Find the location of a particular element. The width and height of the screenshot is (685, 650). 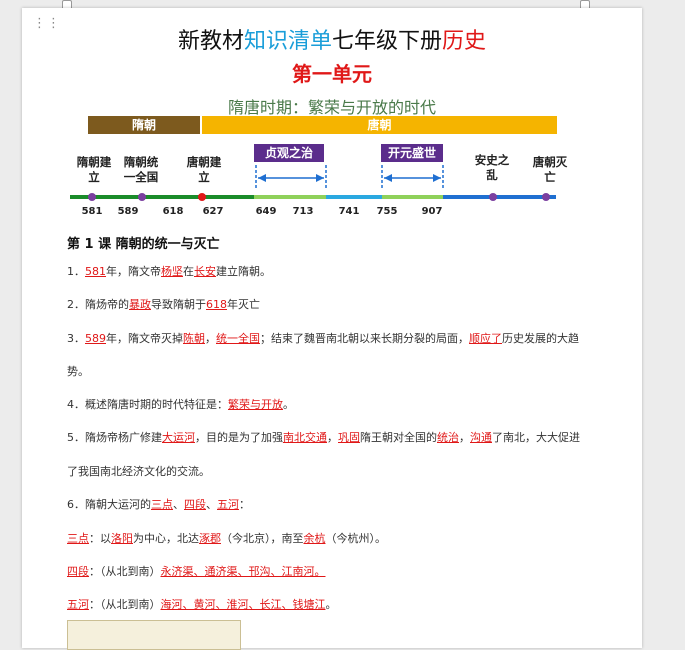

answer-blank: 永济渠、通济渠、邗沟、江南河。 is located at coordinates (243, 571).